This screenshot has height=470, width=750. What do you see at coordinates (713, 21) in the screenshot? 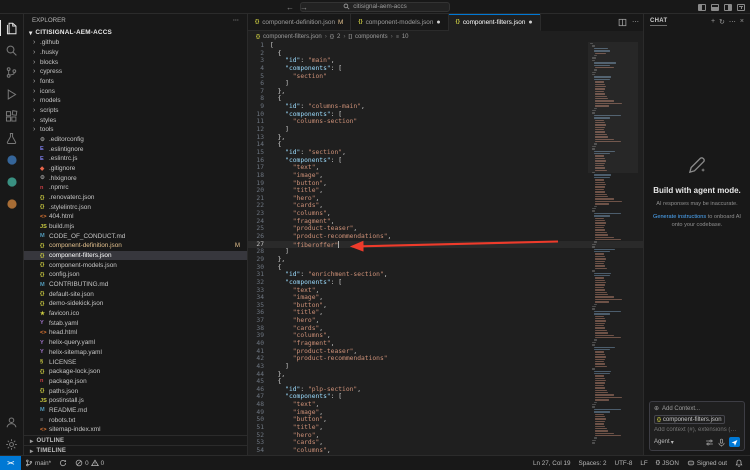
I see `new-chat-icon: +` at bounding box center [713, 21].